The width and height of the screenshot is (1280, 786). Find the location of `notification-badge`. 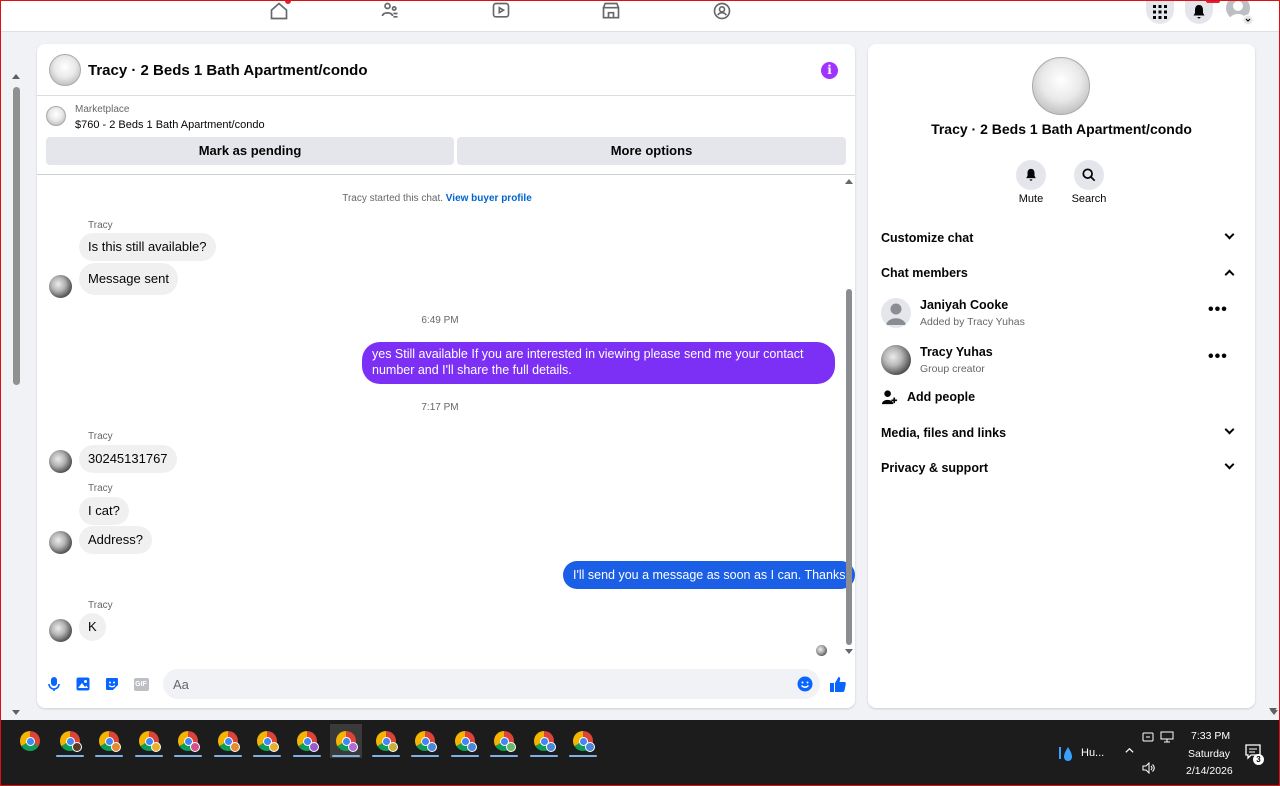

notification-badge is located at coordinates (1213, 1).